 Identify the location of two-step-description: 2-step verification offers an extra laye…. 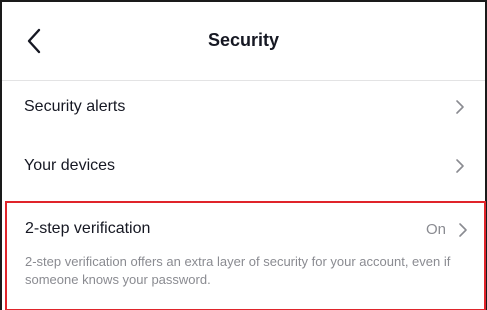
(238, 270).